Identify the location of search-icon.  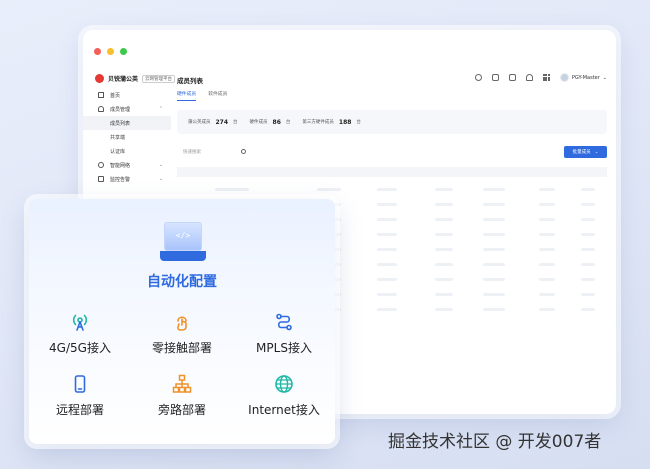
(243, 151).